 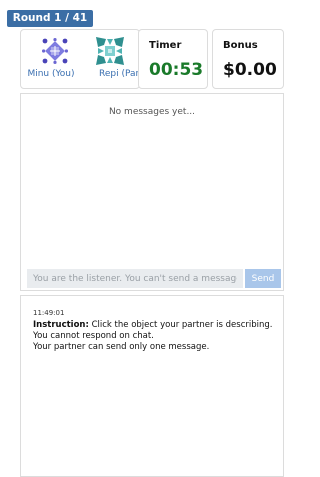 What do you see at coordinates (263, 278) in the screenshot?
I see `send-button: Send` at bounding box center [263, 278].